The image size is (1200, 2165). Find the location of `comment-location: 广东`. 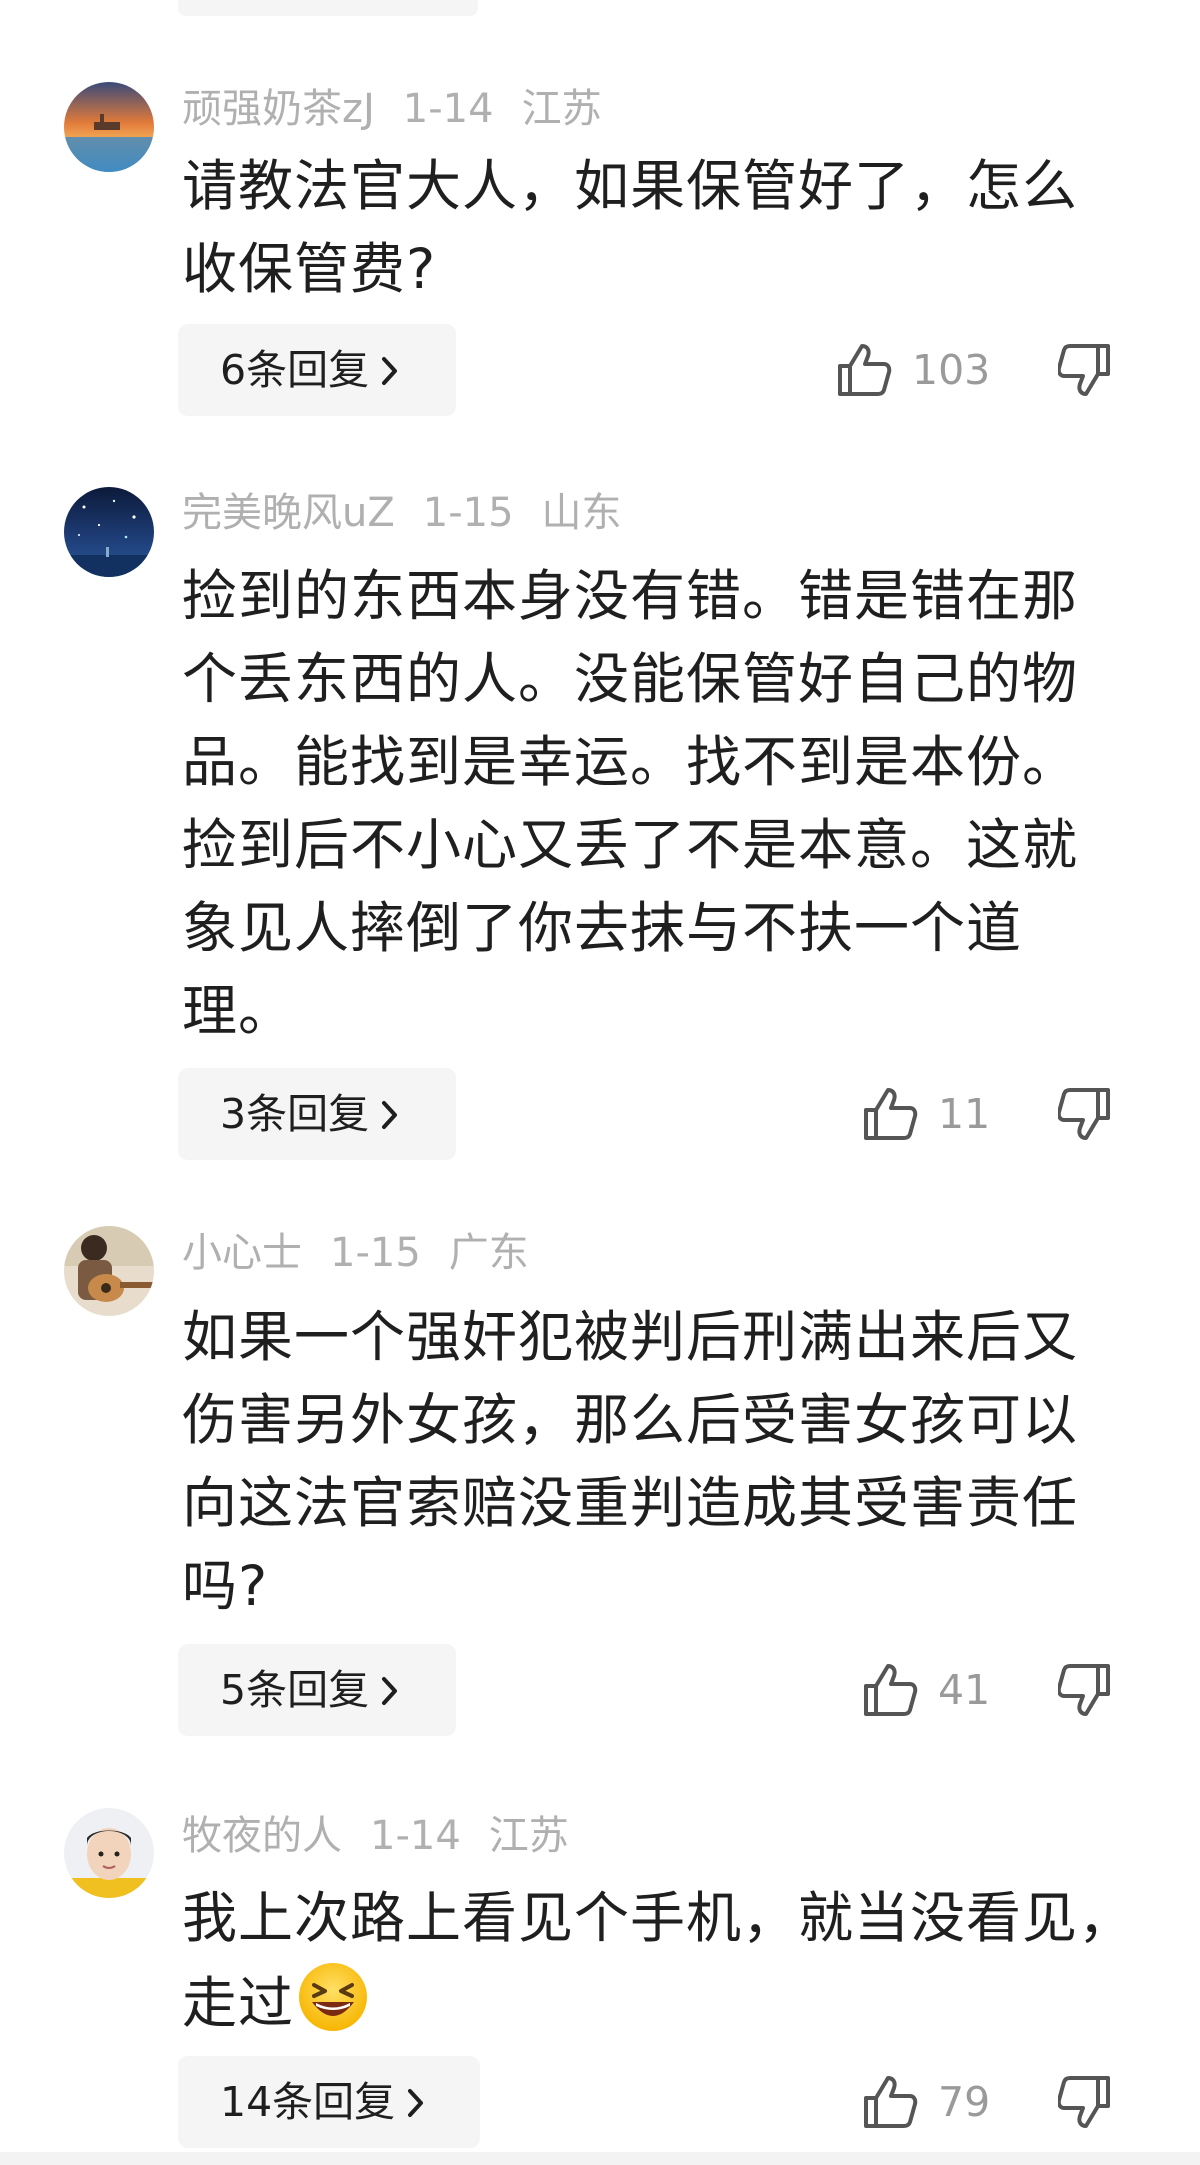

comment-location: 广东 is located at coordinates (488, 1253).